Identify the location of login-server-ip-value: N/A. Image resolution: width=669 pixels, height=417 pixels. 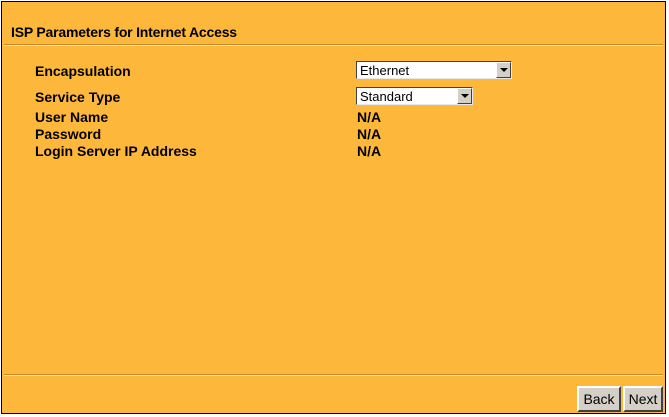
(369, 151).